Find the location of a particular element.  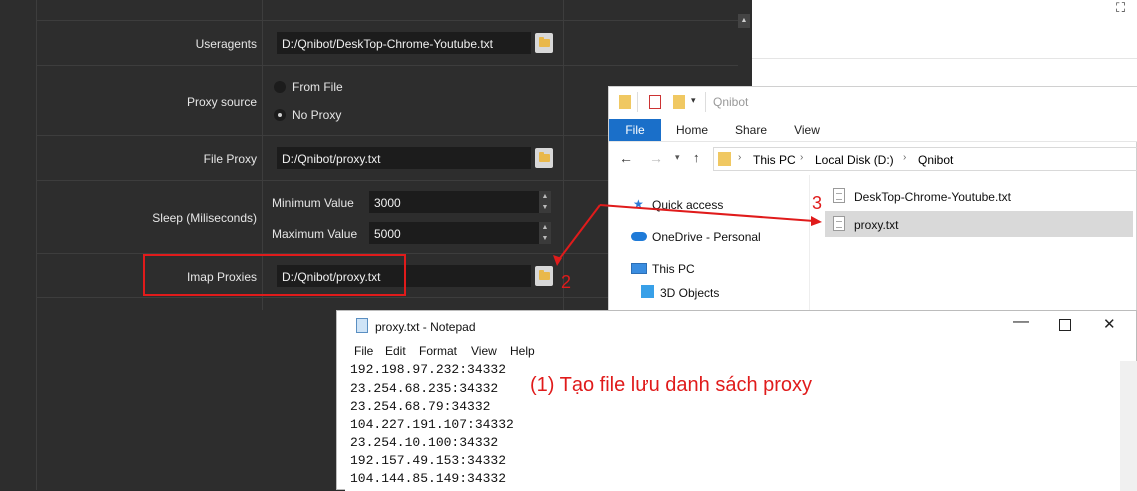

step3-annotation: 3 is located at coordinates (817, 203).